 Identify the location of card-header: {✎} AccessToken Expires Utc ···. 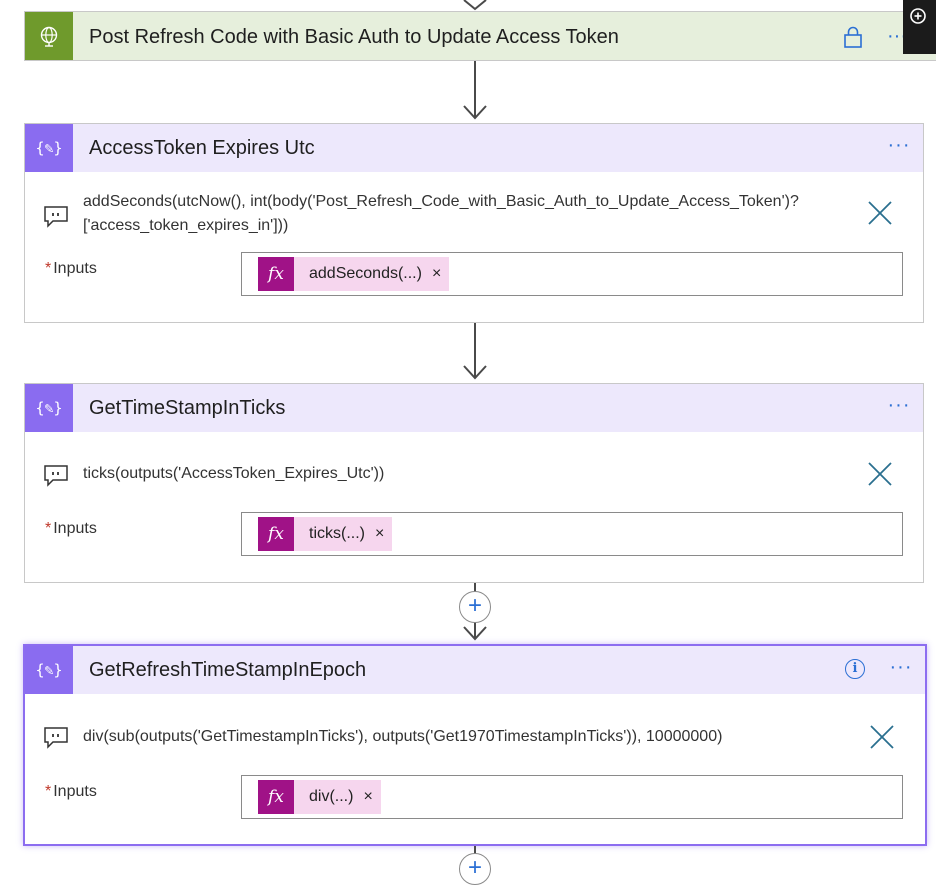
(474, 148).